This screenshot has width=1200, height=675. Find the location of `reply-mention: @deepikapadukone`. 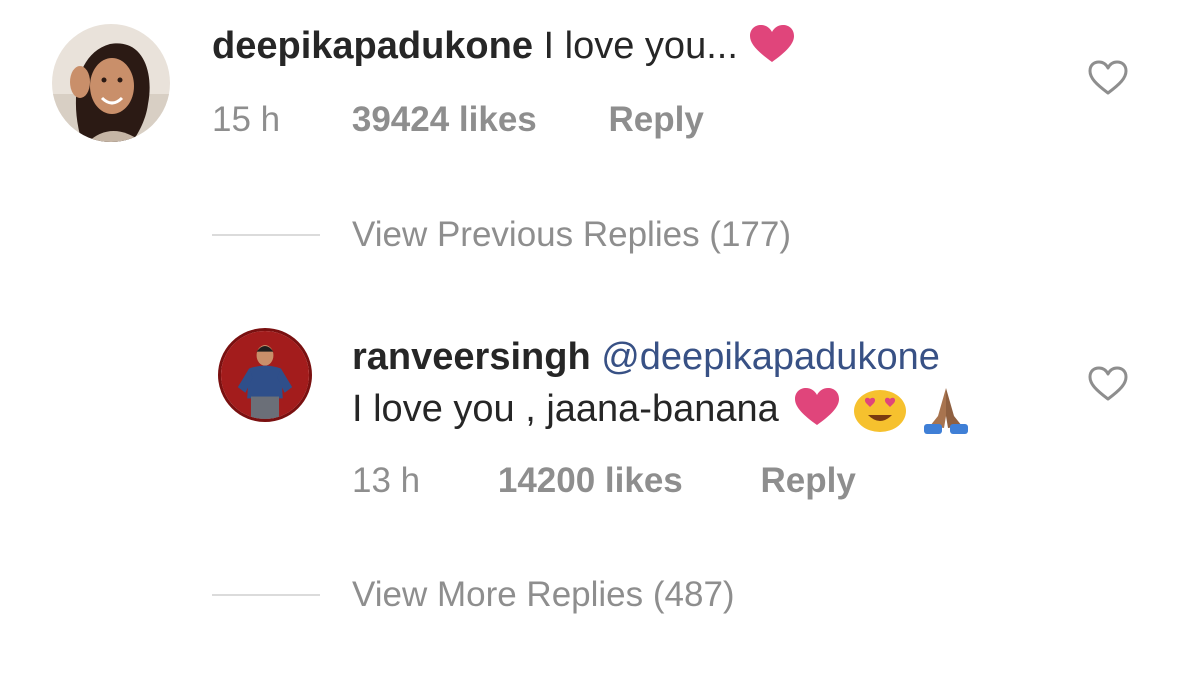

reply-mention: @deepikapadukone is located at coordinates (770, 357).